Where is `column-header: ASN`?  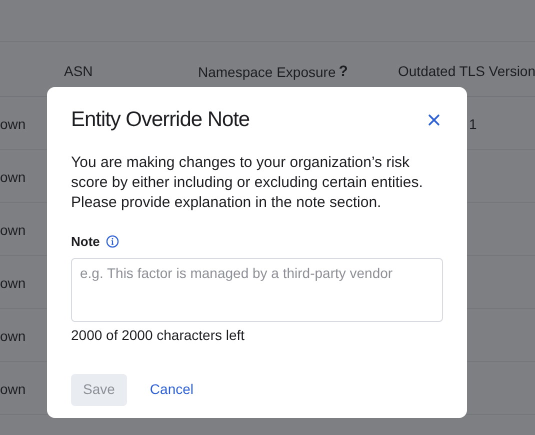
column-header: ASN is located at coordinates (78, 71).